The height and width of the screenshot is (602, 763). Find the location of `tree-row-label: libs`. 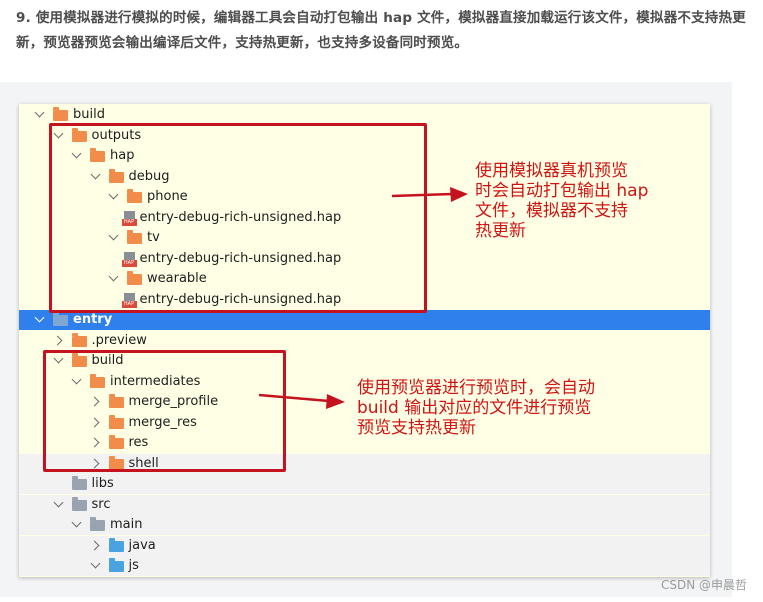

tree-row-label: libs is located at coordinates (103, 484).